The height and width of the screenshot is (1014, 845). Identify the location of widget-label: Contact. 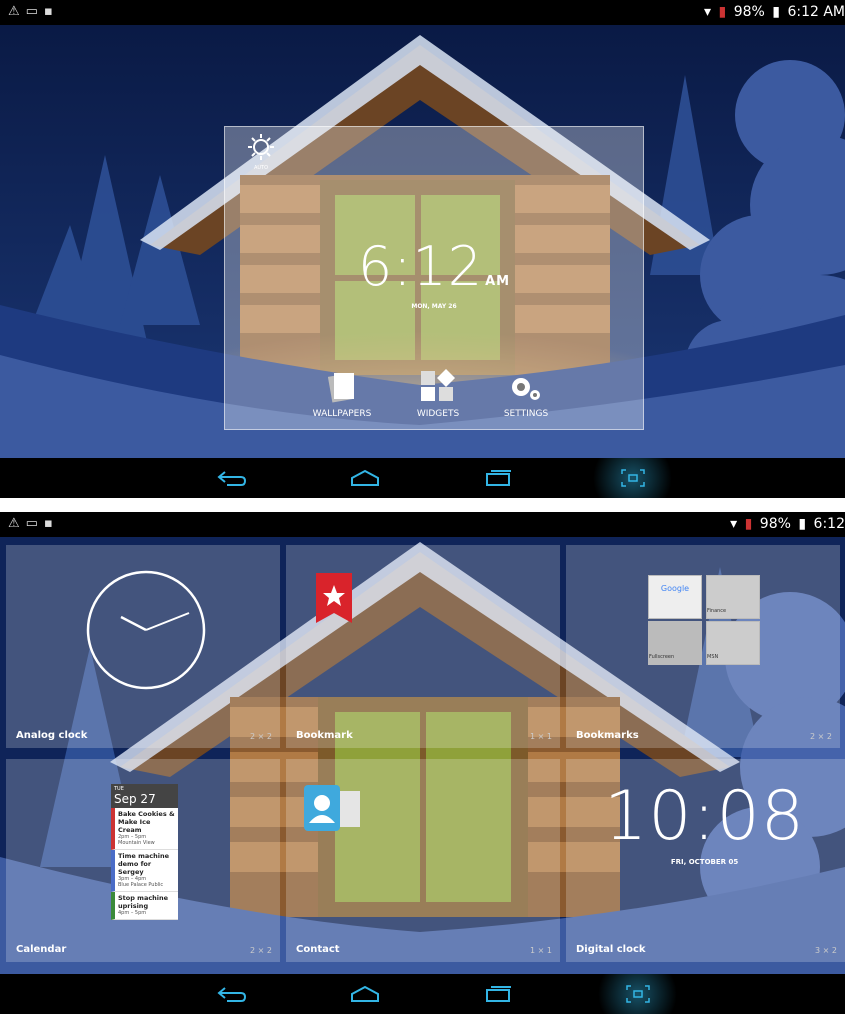
(318, 949).